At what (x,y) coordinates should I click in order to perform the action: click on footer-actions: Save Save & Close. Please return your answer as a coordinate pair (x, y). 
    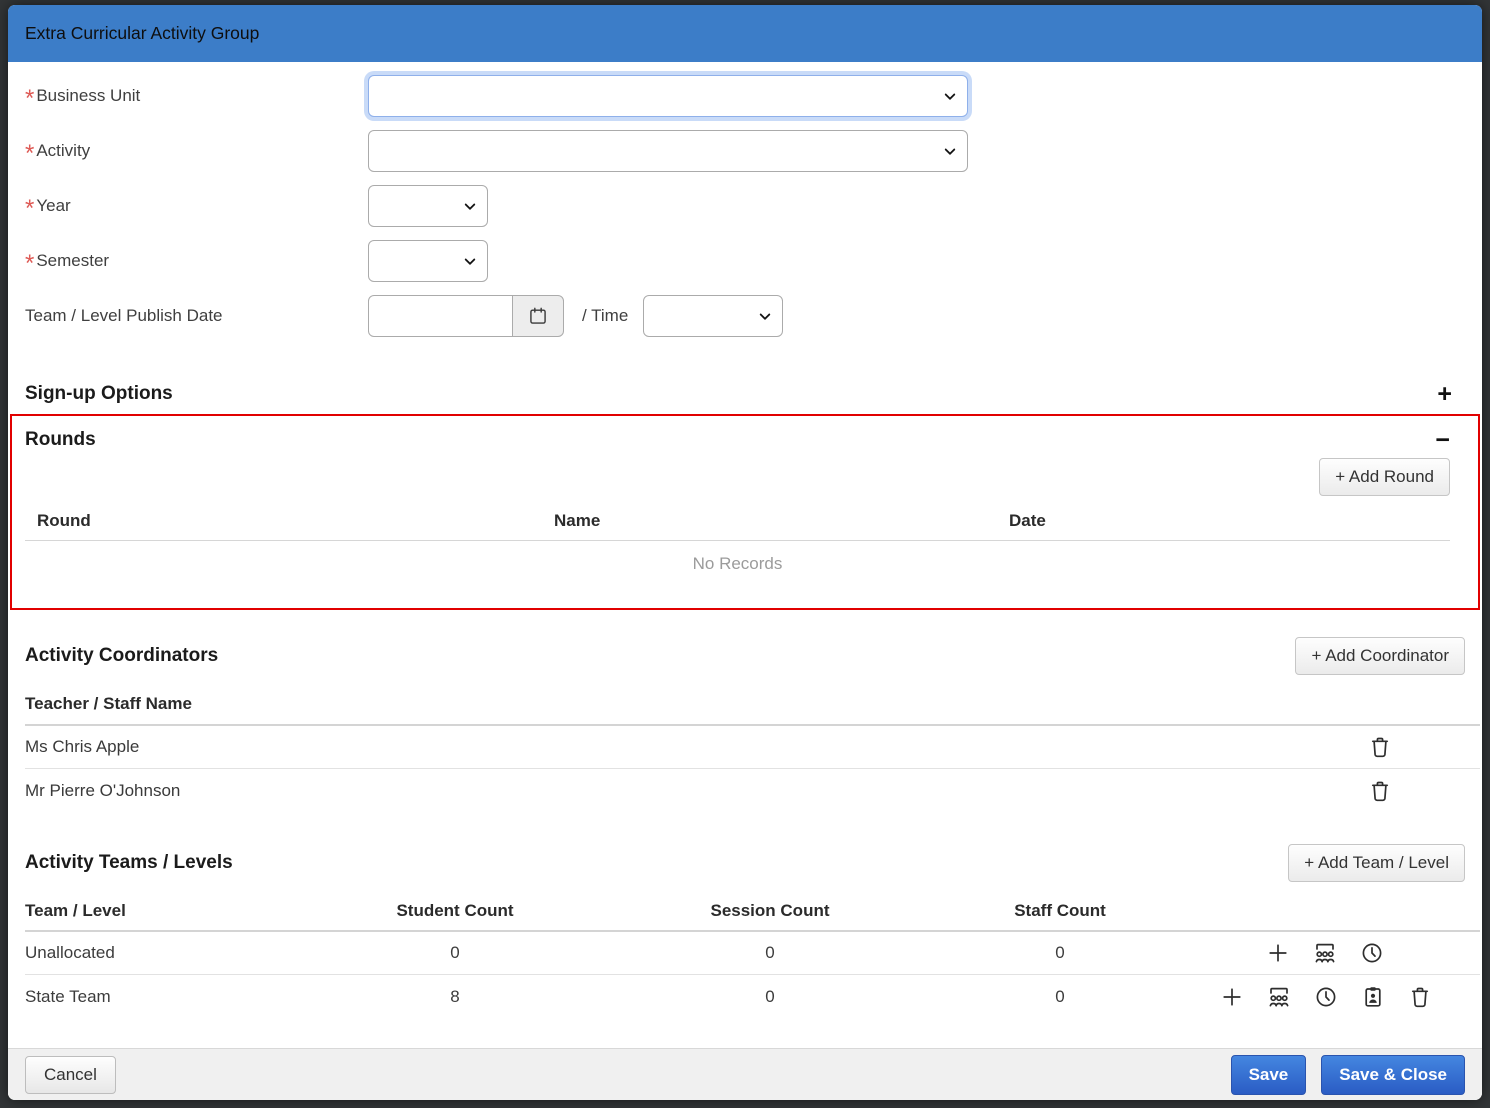
    Looking at the image, I should click on (1347, 1074).